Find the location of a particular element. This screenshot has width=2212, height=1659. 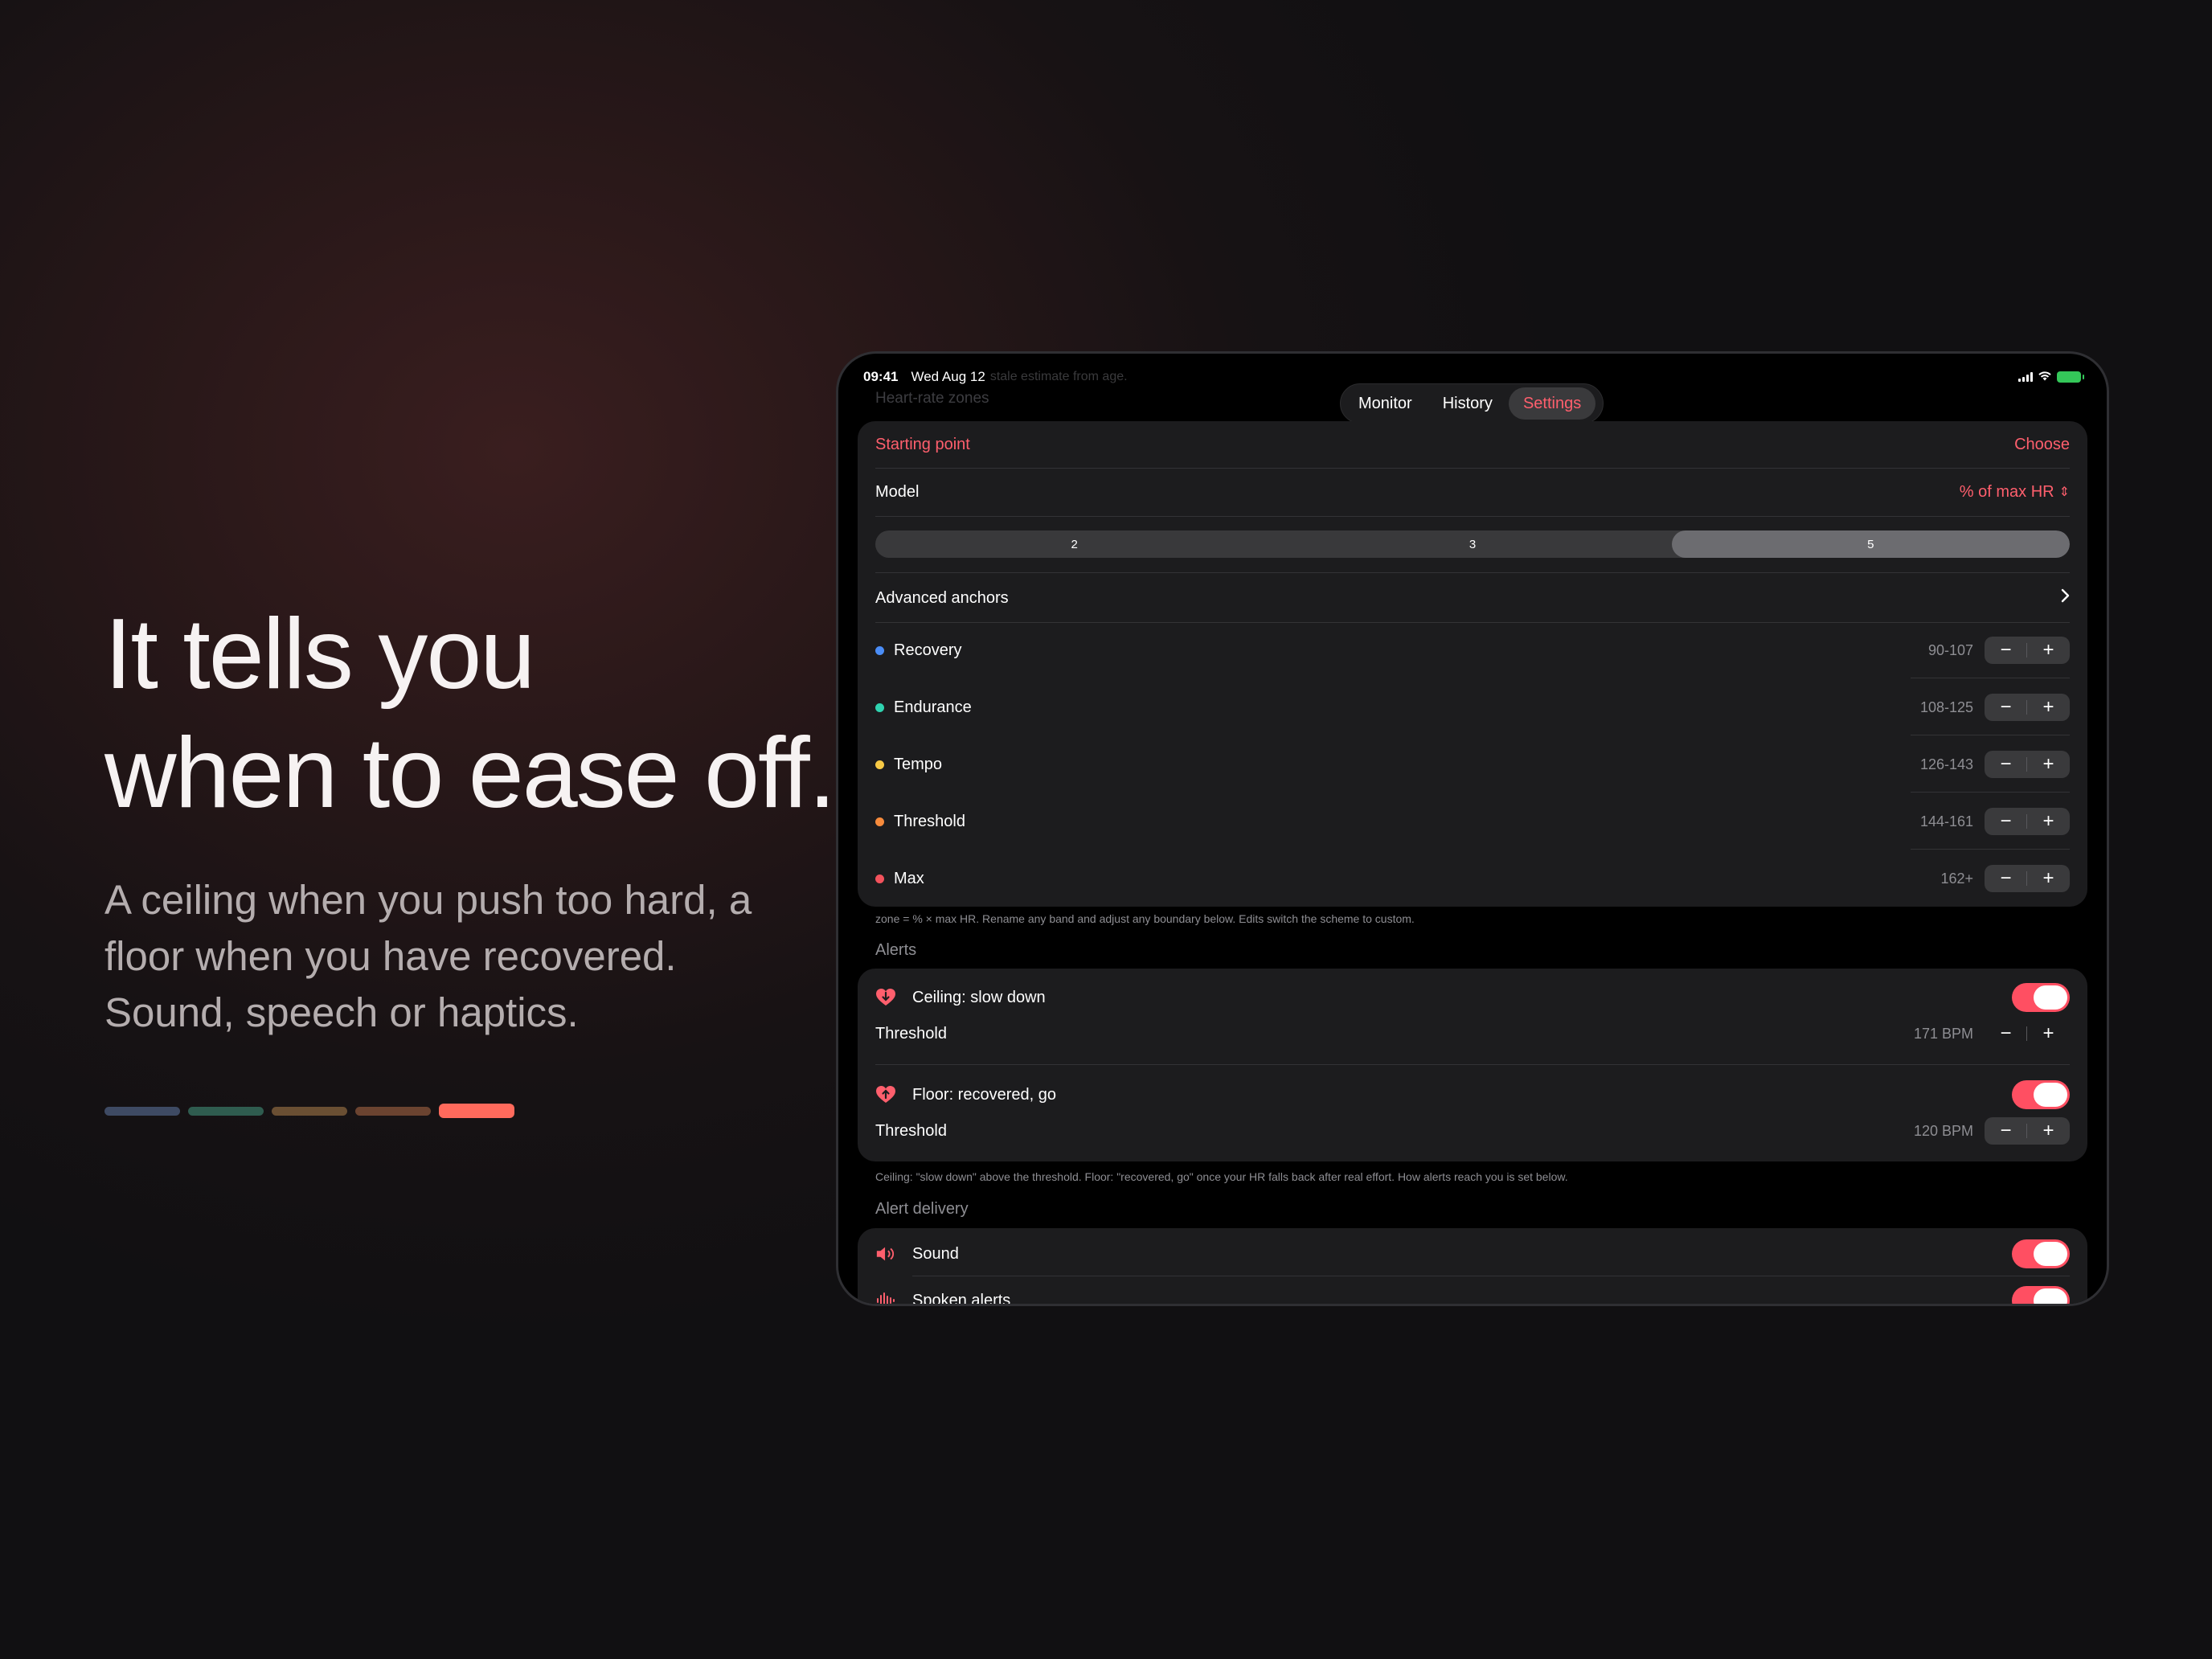

ceiling-alert-row: Ceiling: slow down is located at coordinates (1472, 997).